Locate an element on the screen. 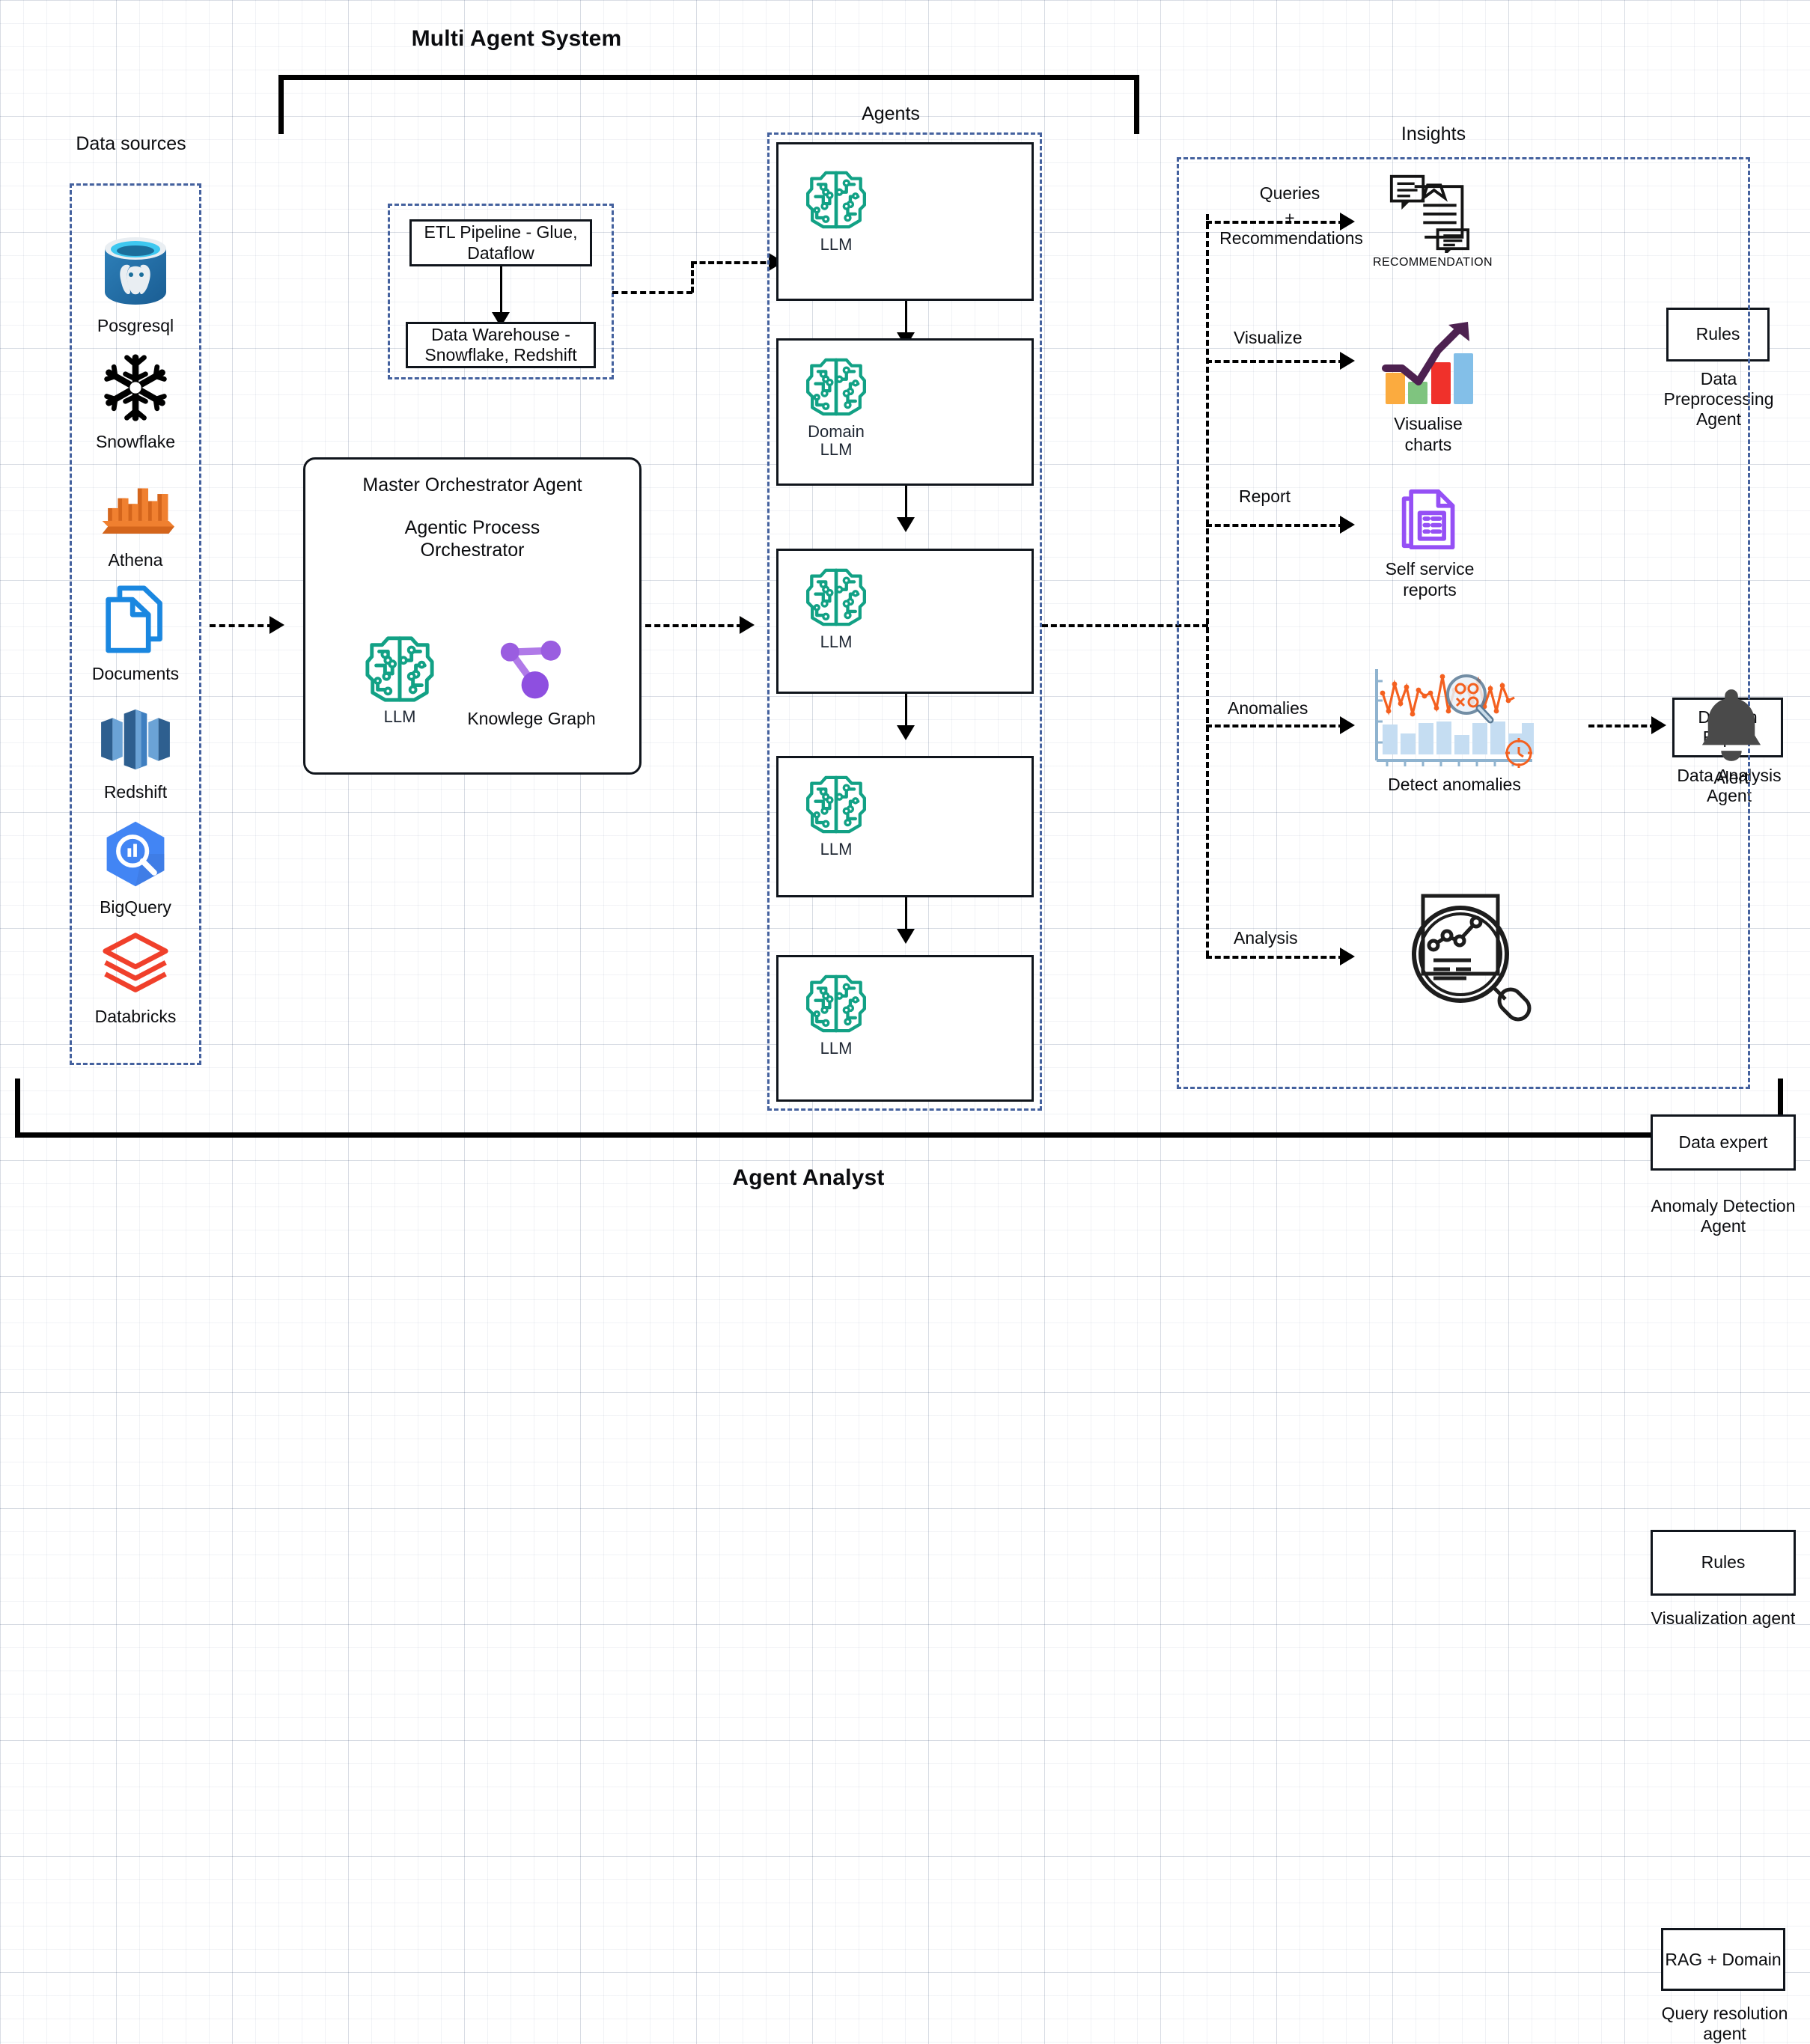  agent-llm-label: Domain LLM is located at coordinates (836, 441).